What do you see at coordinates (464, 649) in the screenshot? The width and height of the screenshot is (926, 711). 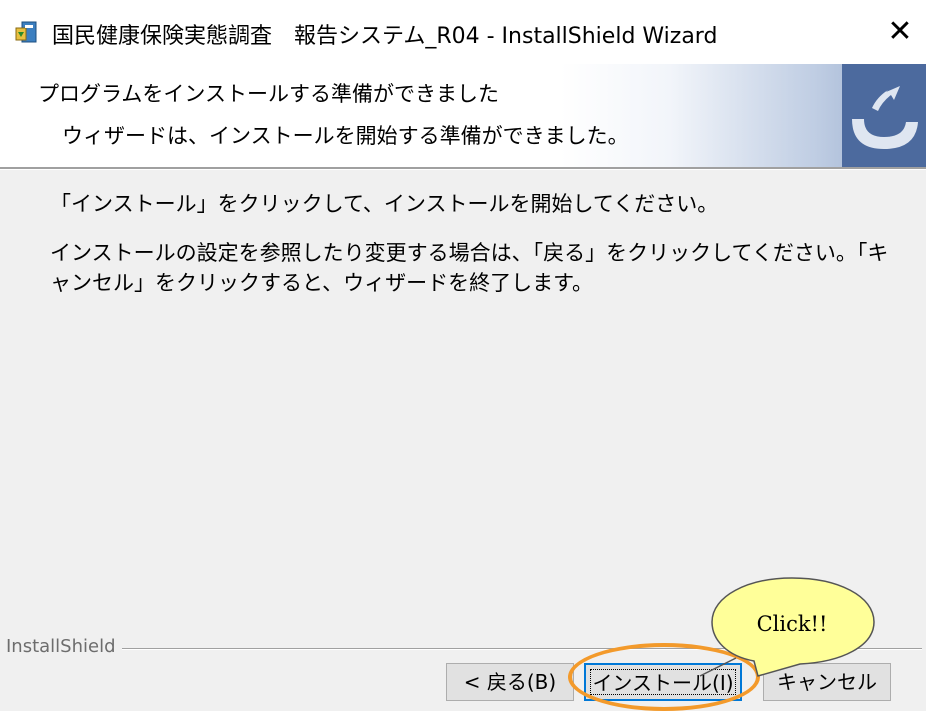 I see `footer-divider` at bounding box center [464, 649].